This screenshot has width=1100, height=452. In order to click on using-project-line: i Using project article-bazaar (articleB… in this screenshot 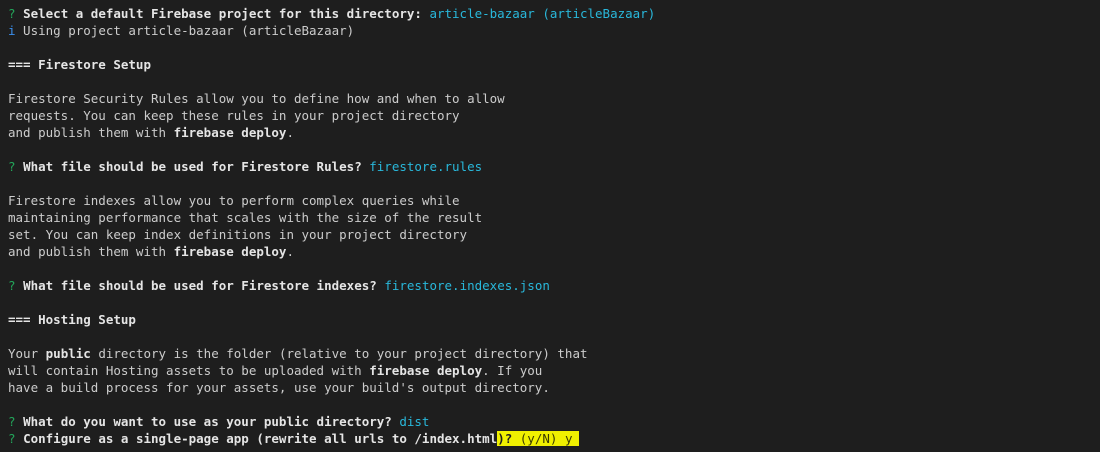, I will do `click(554, 30)`.